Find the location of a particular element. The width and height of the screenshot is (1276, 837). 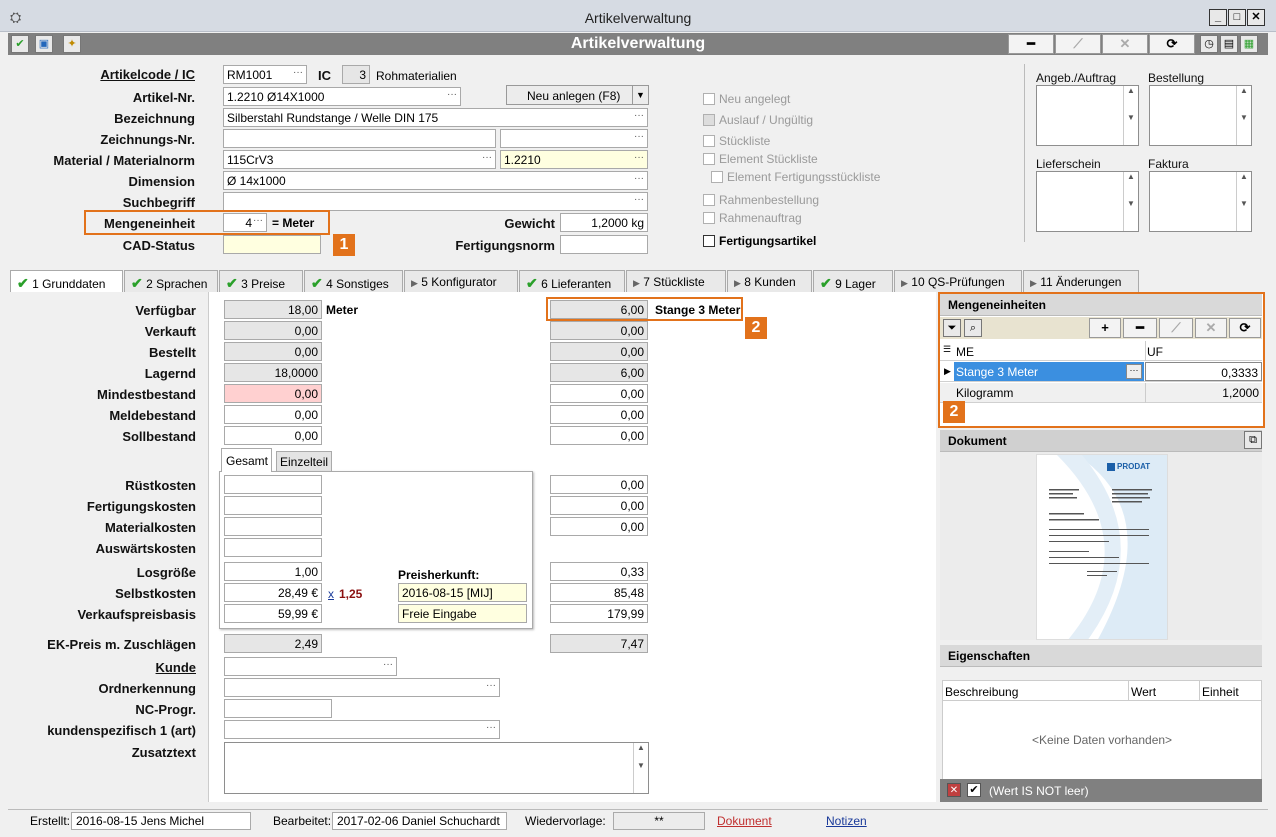

cad-input is located at coordinates (272, 244).